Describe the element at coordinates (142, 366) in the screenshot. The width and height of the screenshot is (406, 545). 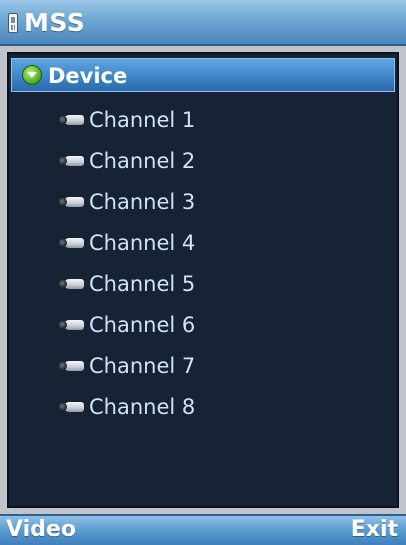
I see `channel-label: Channel 7` at that location.